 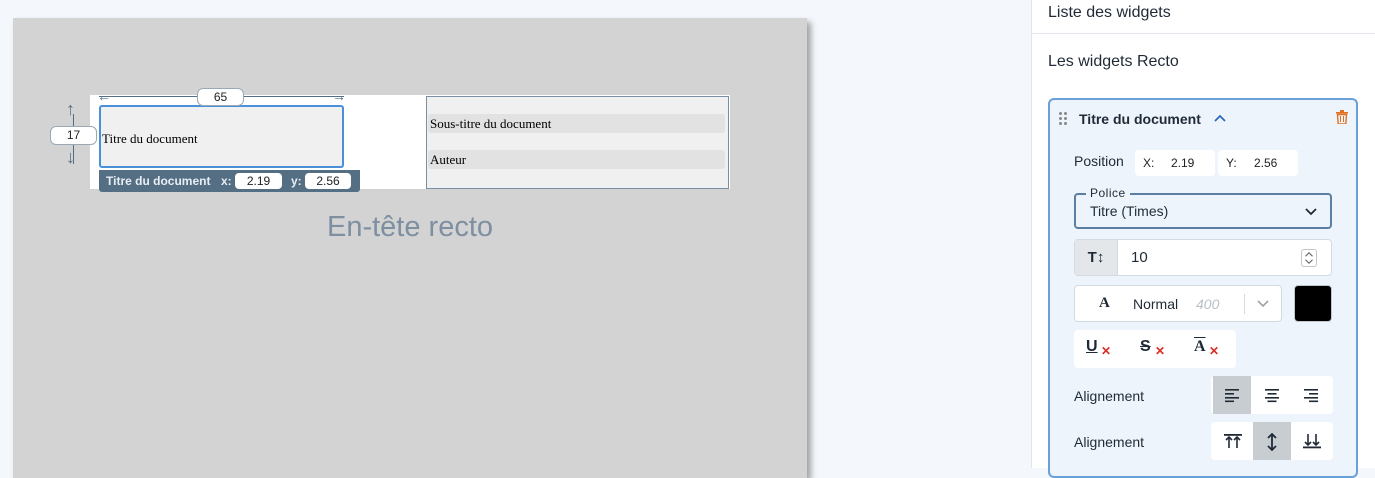 I want to click on position-bar-y-input: 2.56, so click(x=328, y=181).